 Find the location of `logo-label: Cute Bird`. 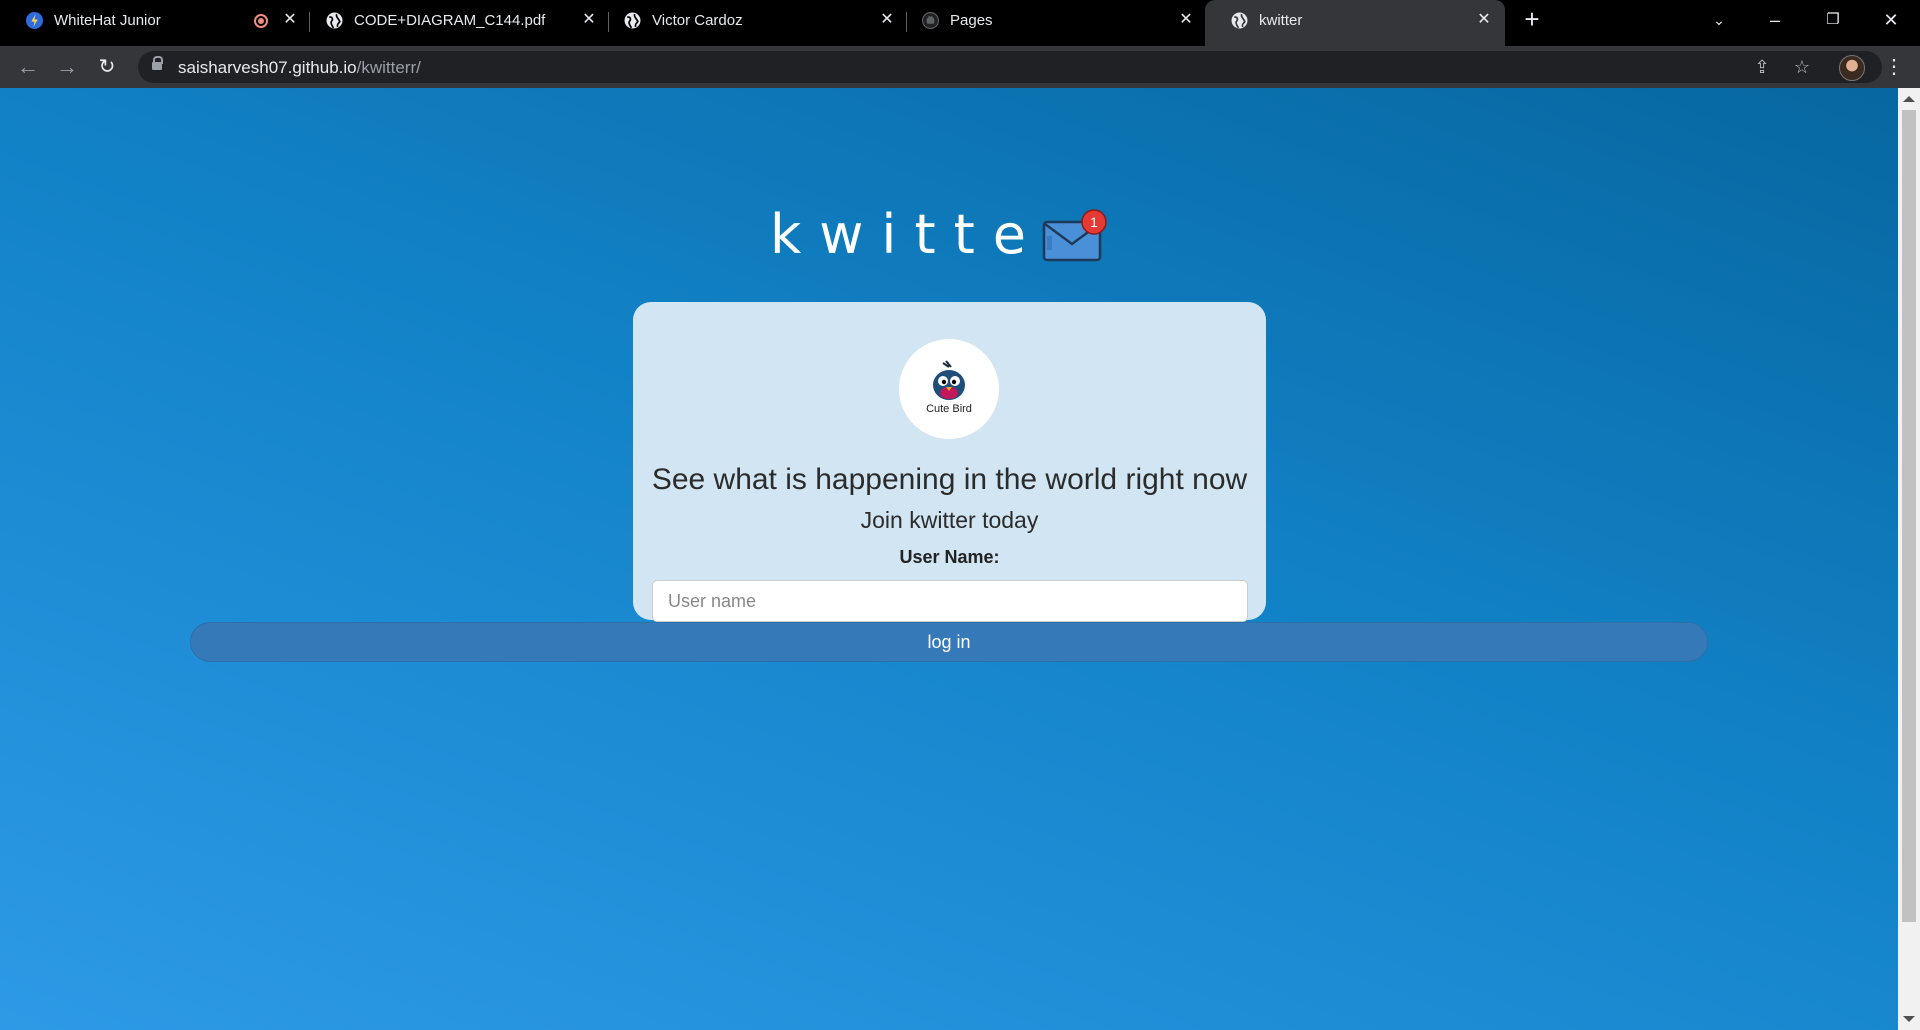

logo-label: Cute Bird is located at coordinates (949, 409).